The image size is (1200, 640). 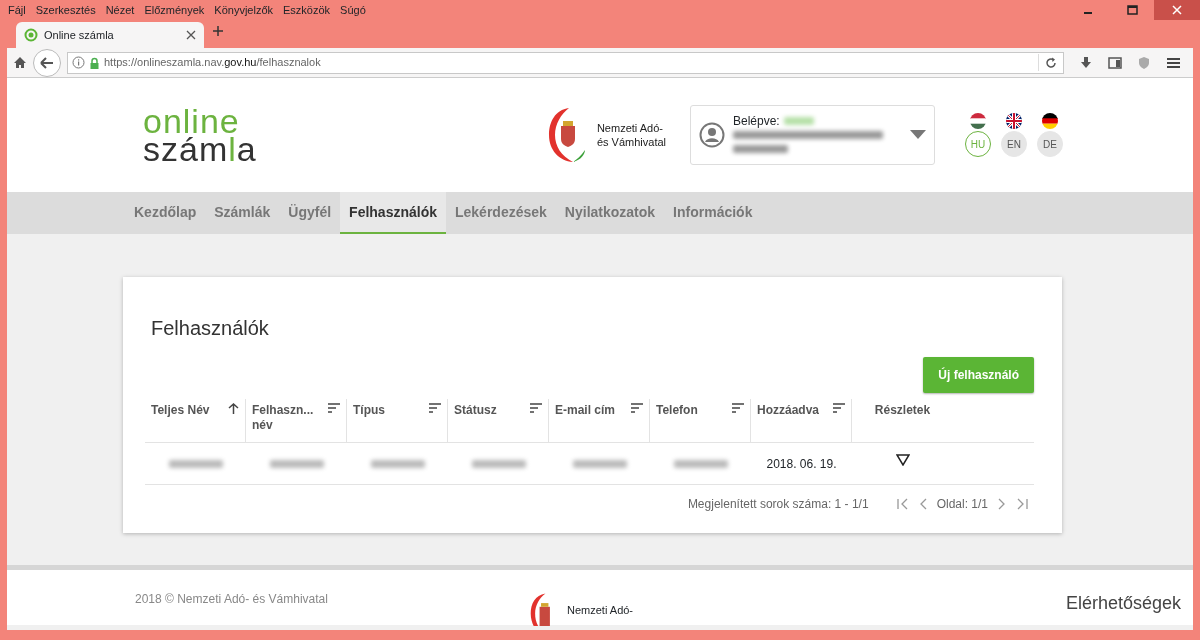 What do you see at coordinates (918, 135) in the screenshot?
I see `caret-icon` at bounding box center [918, 135].